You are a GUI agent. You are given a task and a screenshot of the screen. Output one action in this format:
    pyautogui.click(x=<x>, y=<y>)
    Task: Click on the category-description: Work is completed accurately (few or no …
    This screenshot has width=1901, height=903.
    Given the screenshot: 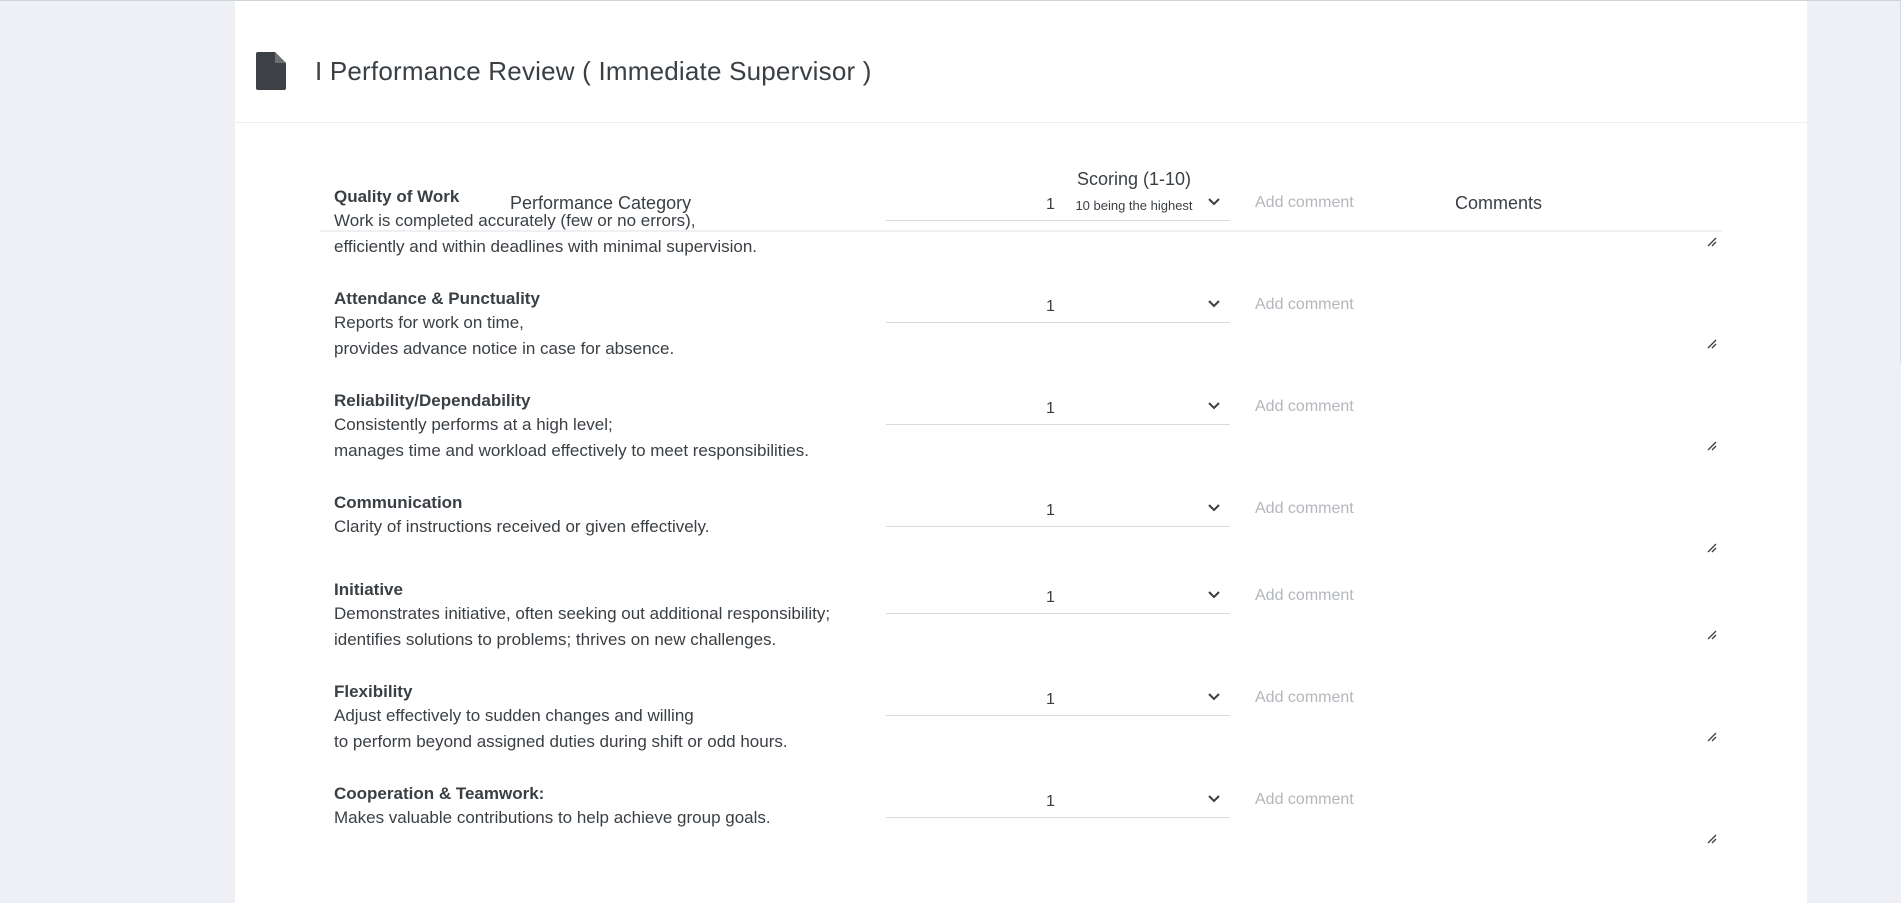 What is the action you would take?
    pyautogui.click(x=515, y=220)
    